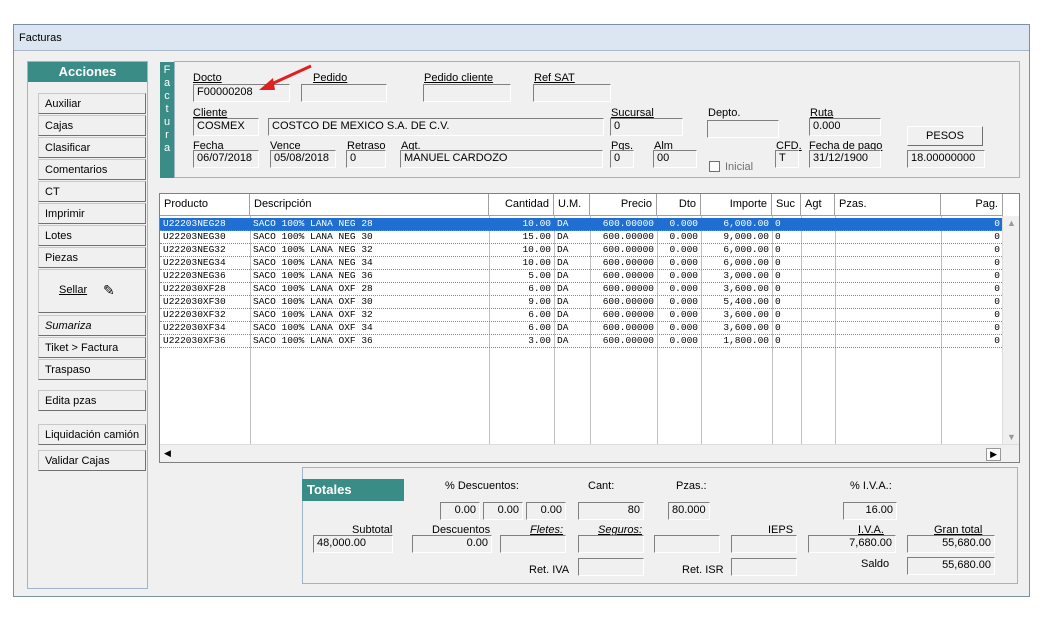 This screenshot has width=1049, height=624. Describe the element at coordinates (92, 103) in the screenshot. I see `accion-auxiliar-button: Auxiliar` at that location.